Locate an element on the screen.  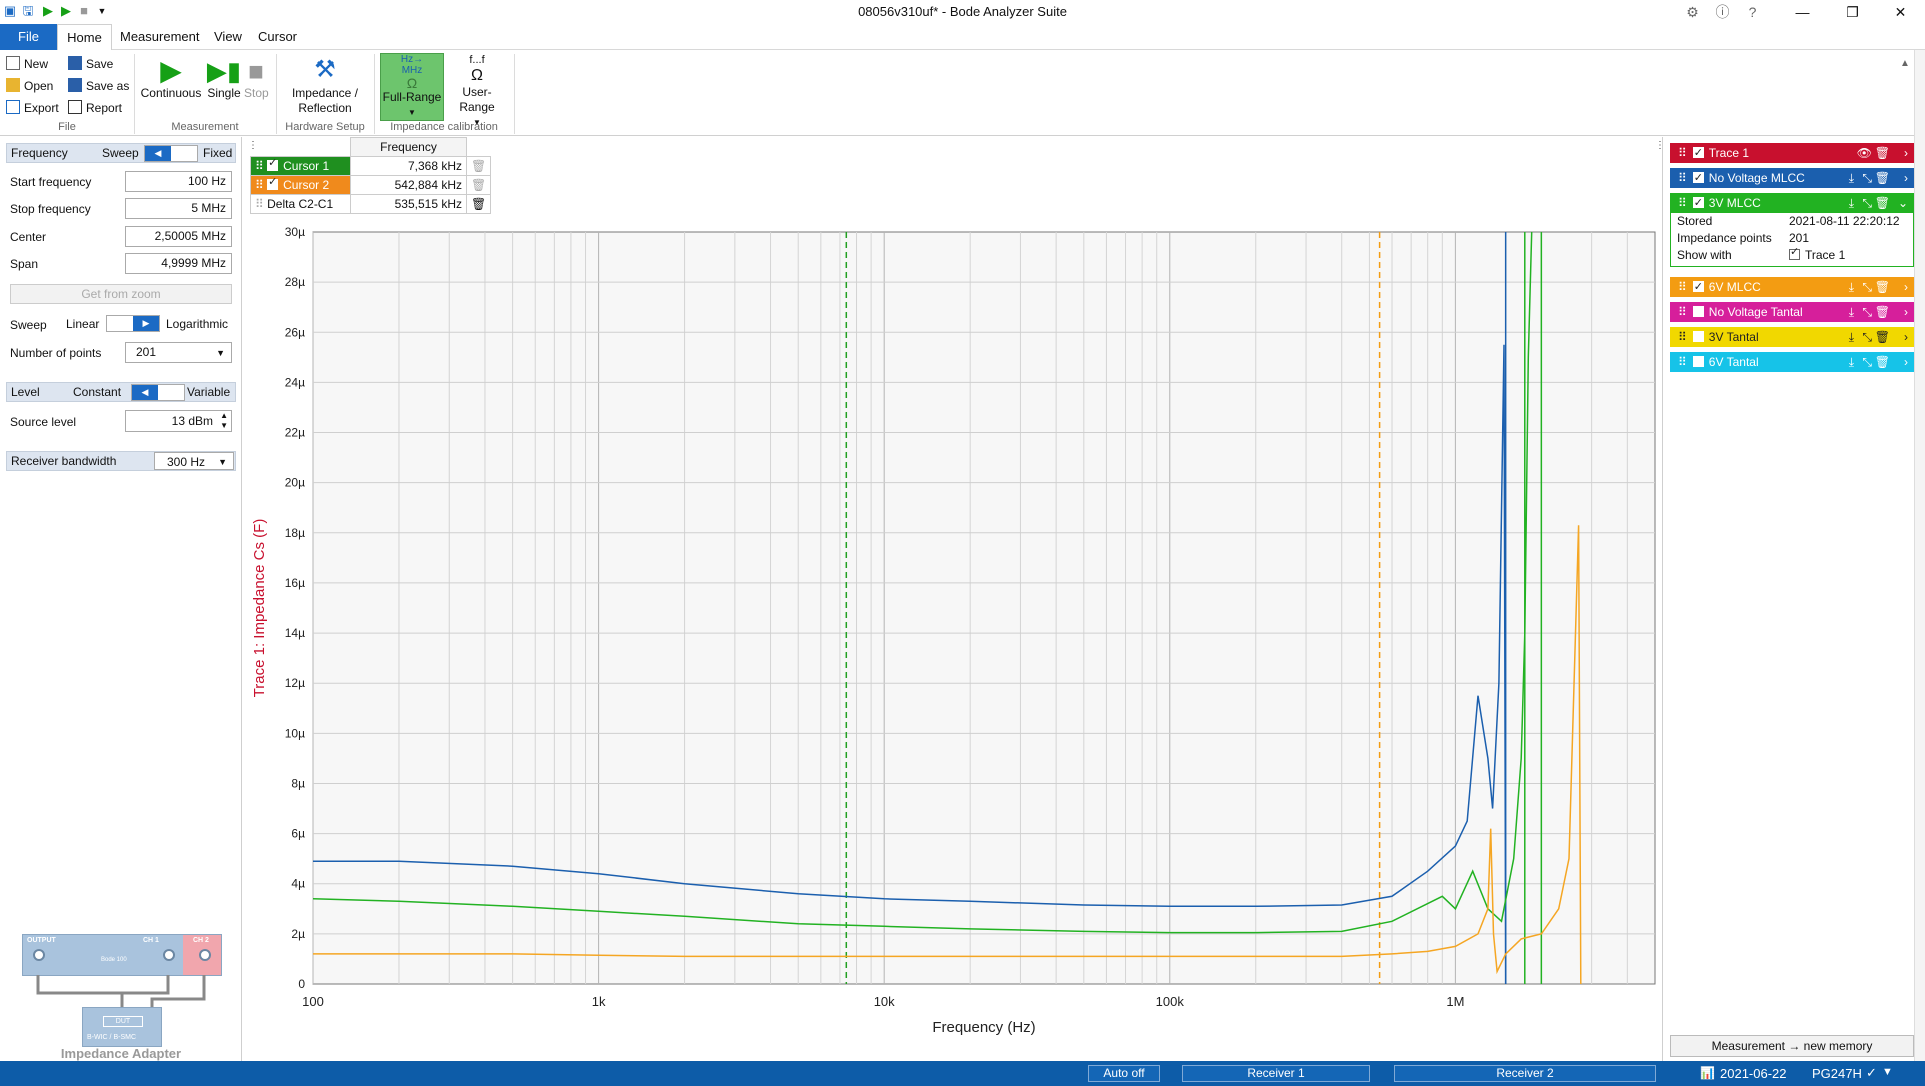
trace-row: ⠿Trace 1👁🗑› is located at coordinates (1792, 153).